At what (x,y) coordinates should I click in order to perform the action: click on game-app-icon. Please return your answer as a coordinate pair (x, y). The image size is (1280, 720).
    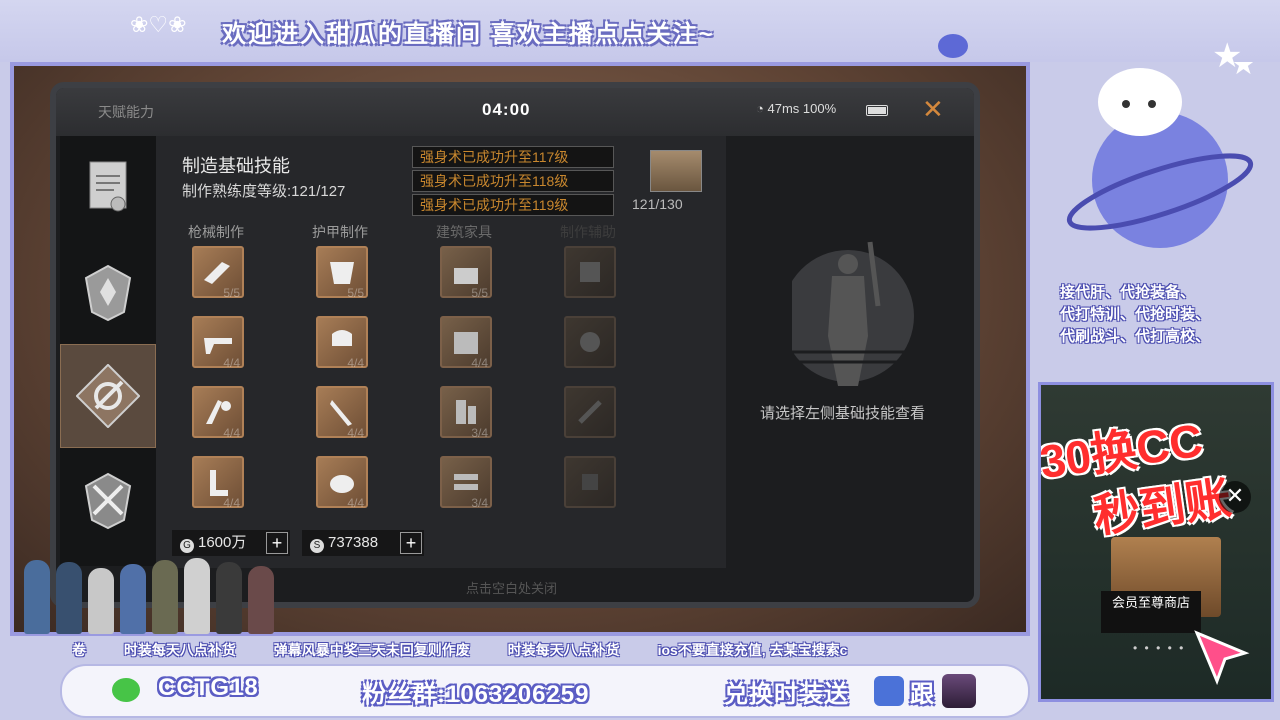
    Looking at the image, I should click on (959, 691).